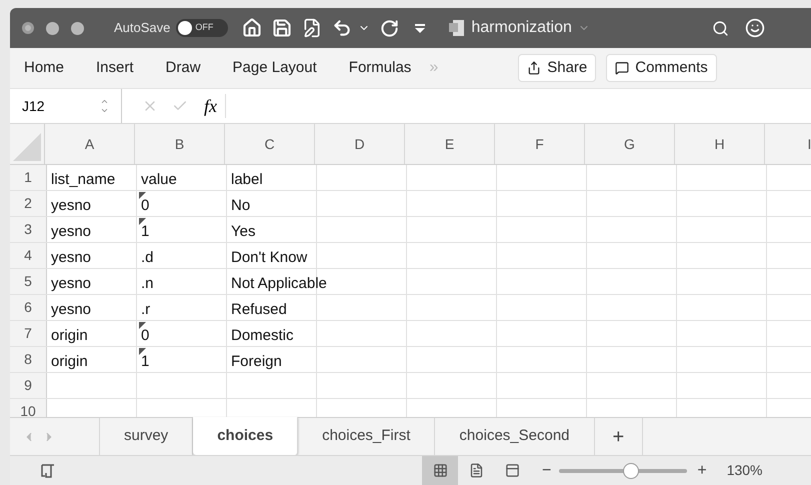 Image resolution: width=811 pixels, height=485 pixels. What do you see at coordinates (342, 28) in the screenshot?
I see `undo-icon` at bounding box center [342, 28].